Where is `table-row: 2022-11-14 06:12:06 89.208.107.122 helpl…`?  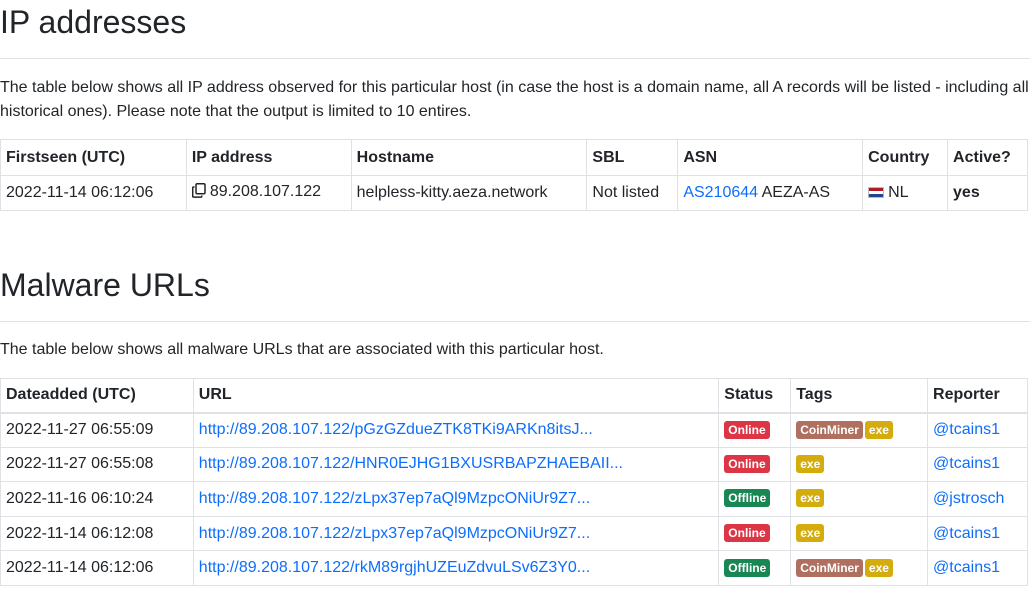
table-row: 2022-11-14 06:12:06 89.208.107.122 helpl… is located at coordinates (514, 193).